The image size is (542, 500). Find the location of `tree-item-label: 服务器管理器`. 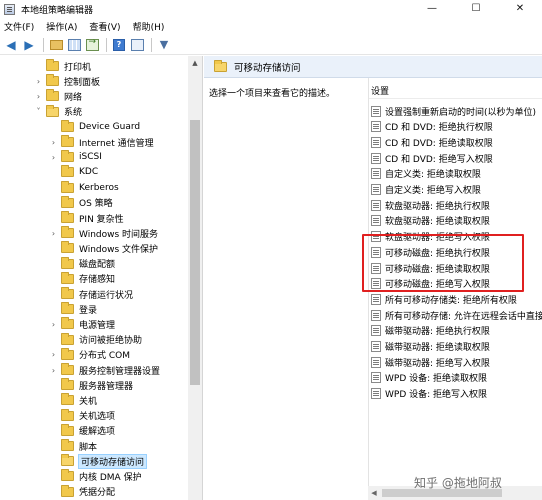

tree-item-label: 服务器管理器 is located at coordinates (106, 386).